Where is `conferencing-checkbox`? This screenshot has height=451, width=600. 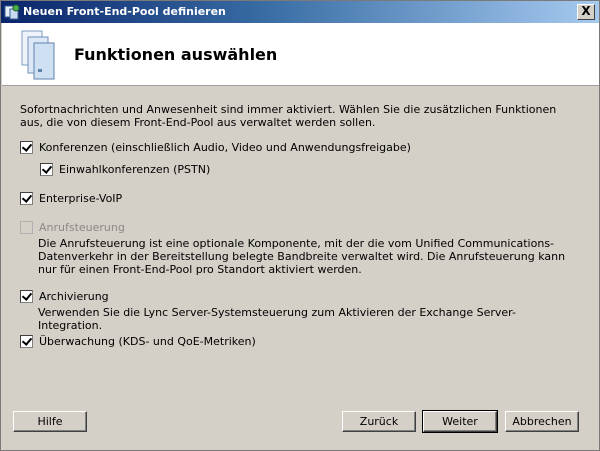
conferencing-checkbox is located at coordinates (26, 147).